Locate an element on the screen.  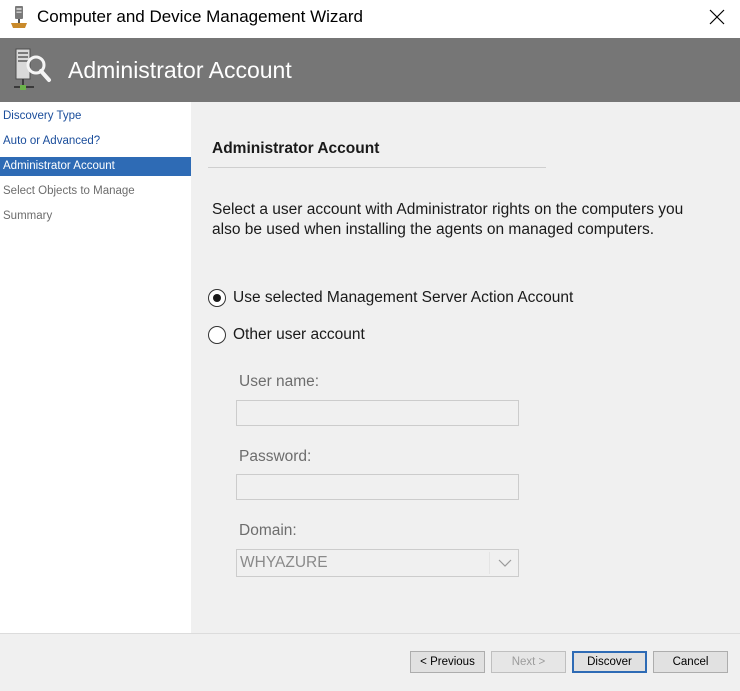
select-separator is located at coordinates (489, 563).